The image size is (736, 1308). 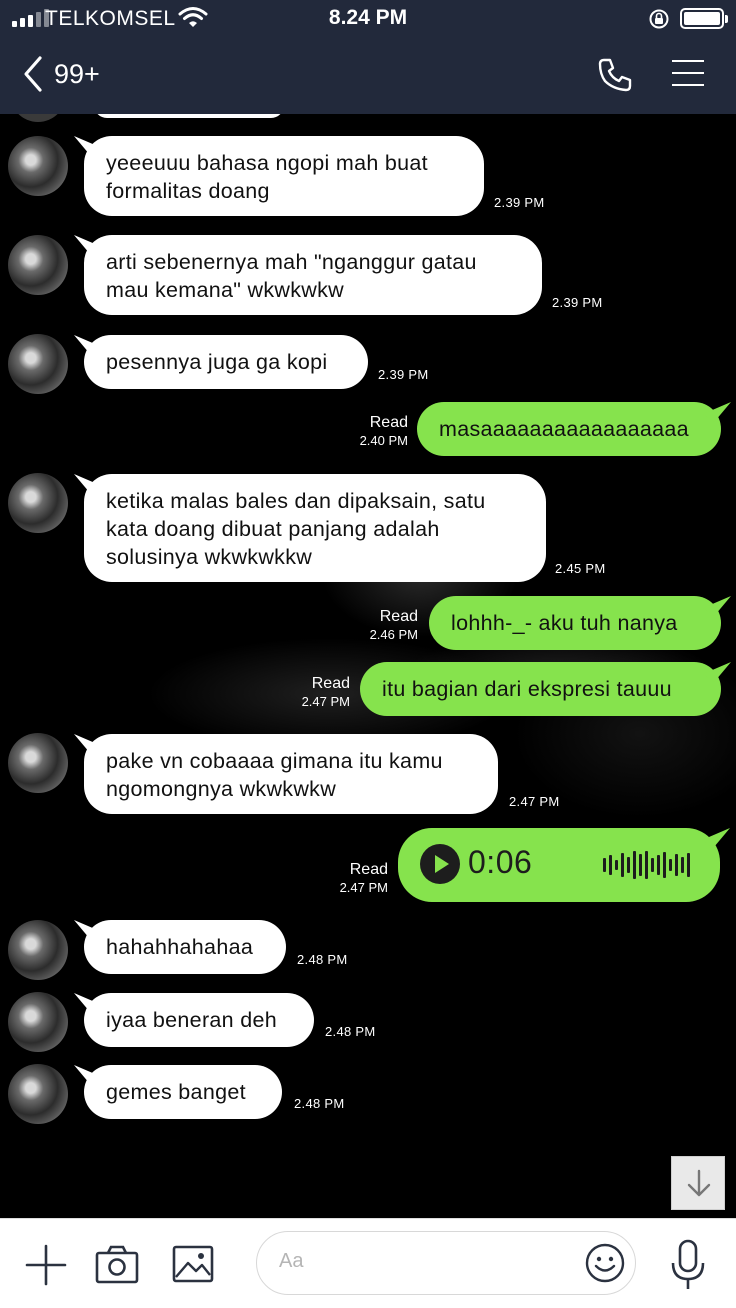 What do you see at coordinates (383, 440) in the screenshot?
I see `message-time: 2.40 PM` at bounding box center [383, 440].